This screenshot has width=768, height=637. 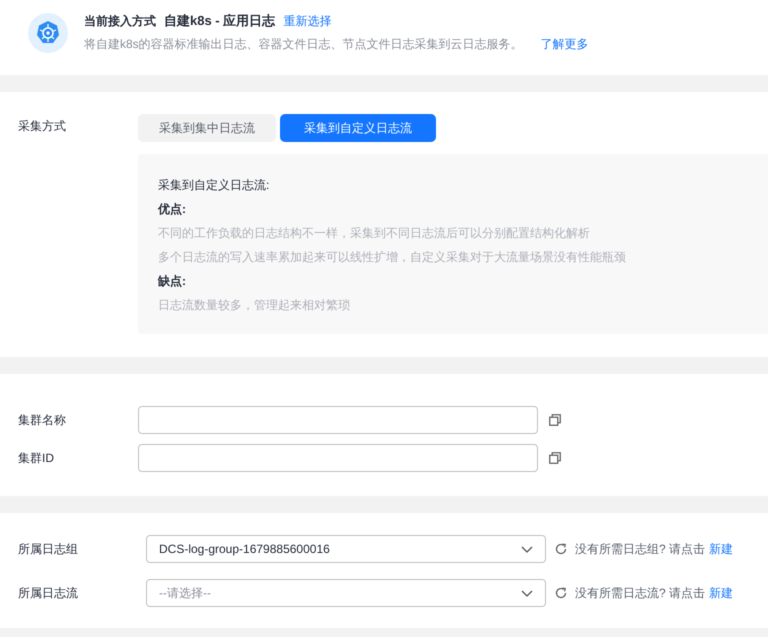 I want to click on field-label: 所属日志流, so click(x=48, y=593).